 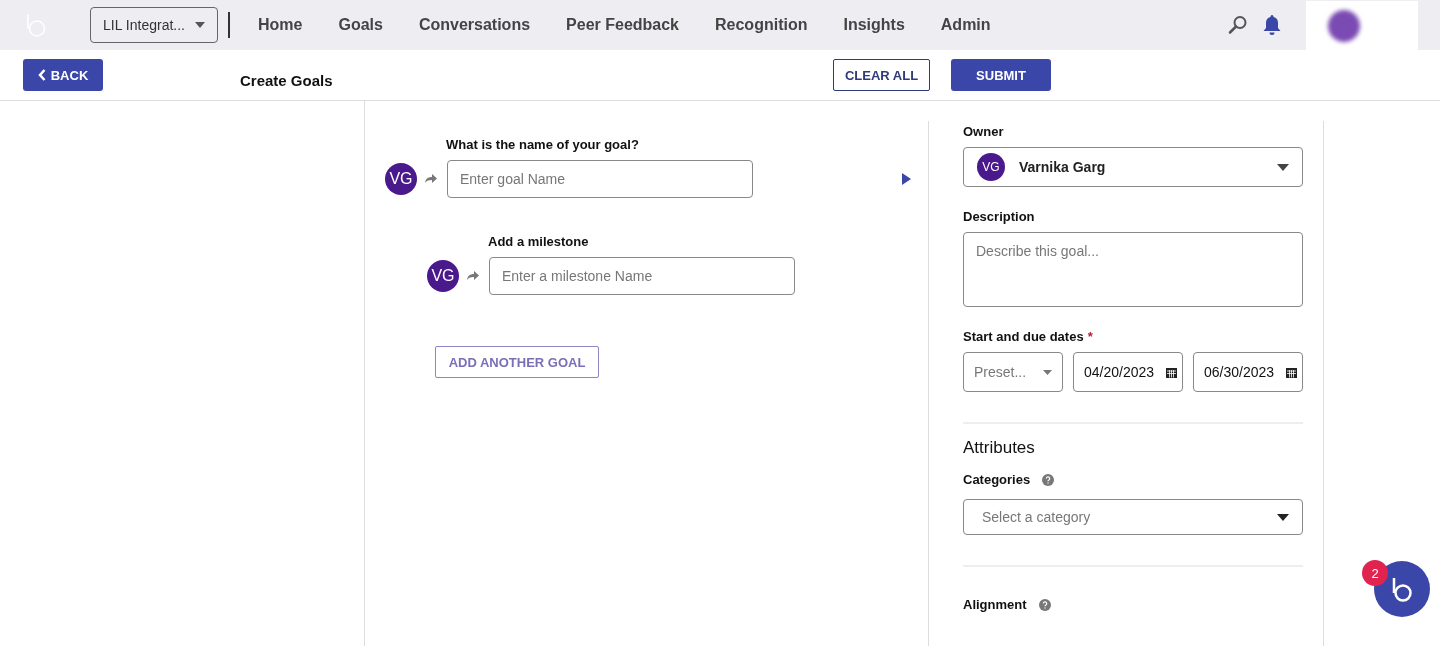 What do you see at coordinates (1375, 573) in the screenshot?
I see `notification-badge: 2` at bounding box center [1375, 573].